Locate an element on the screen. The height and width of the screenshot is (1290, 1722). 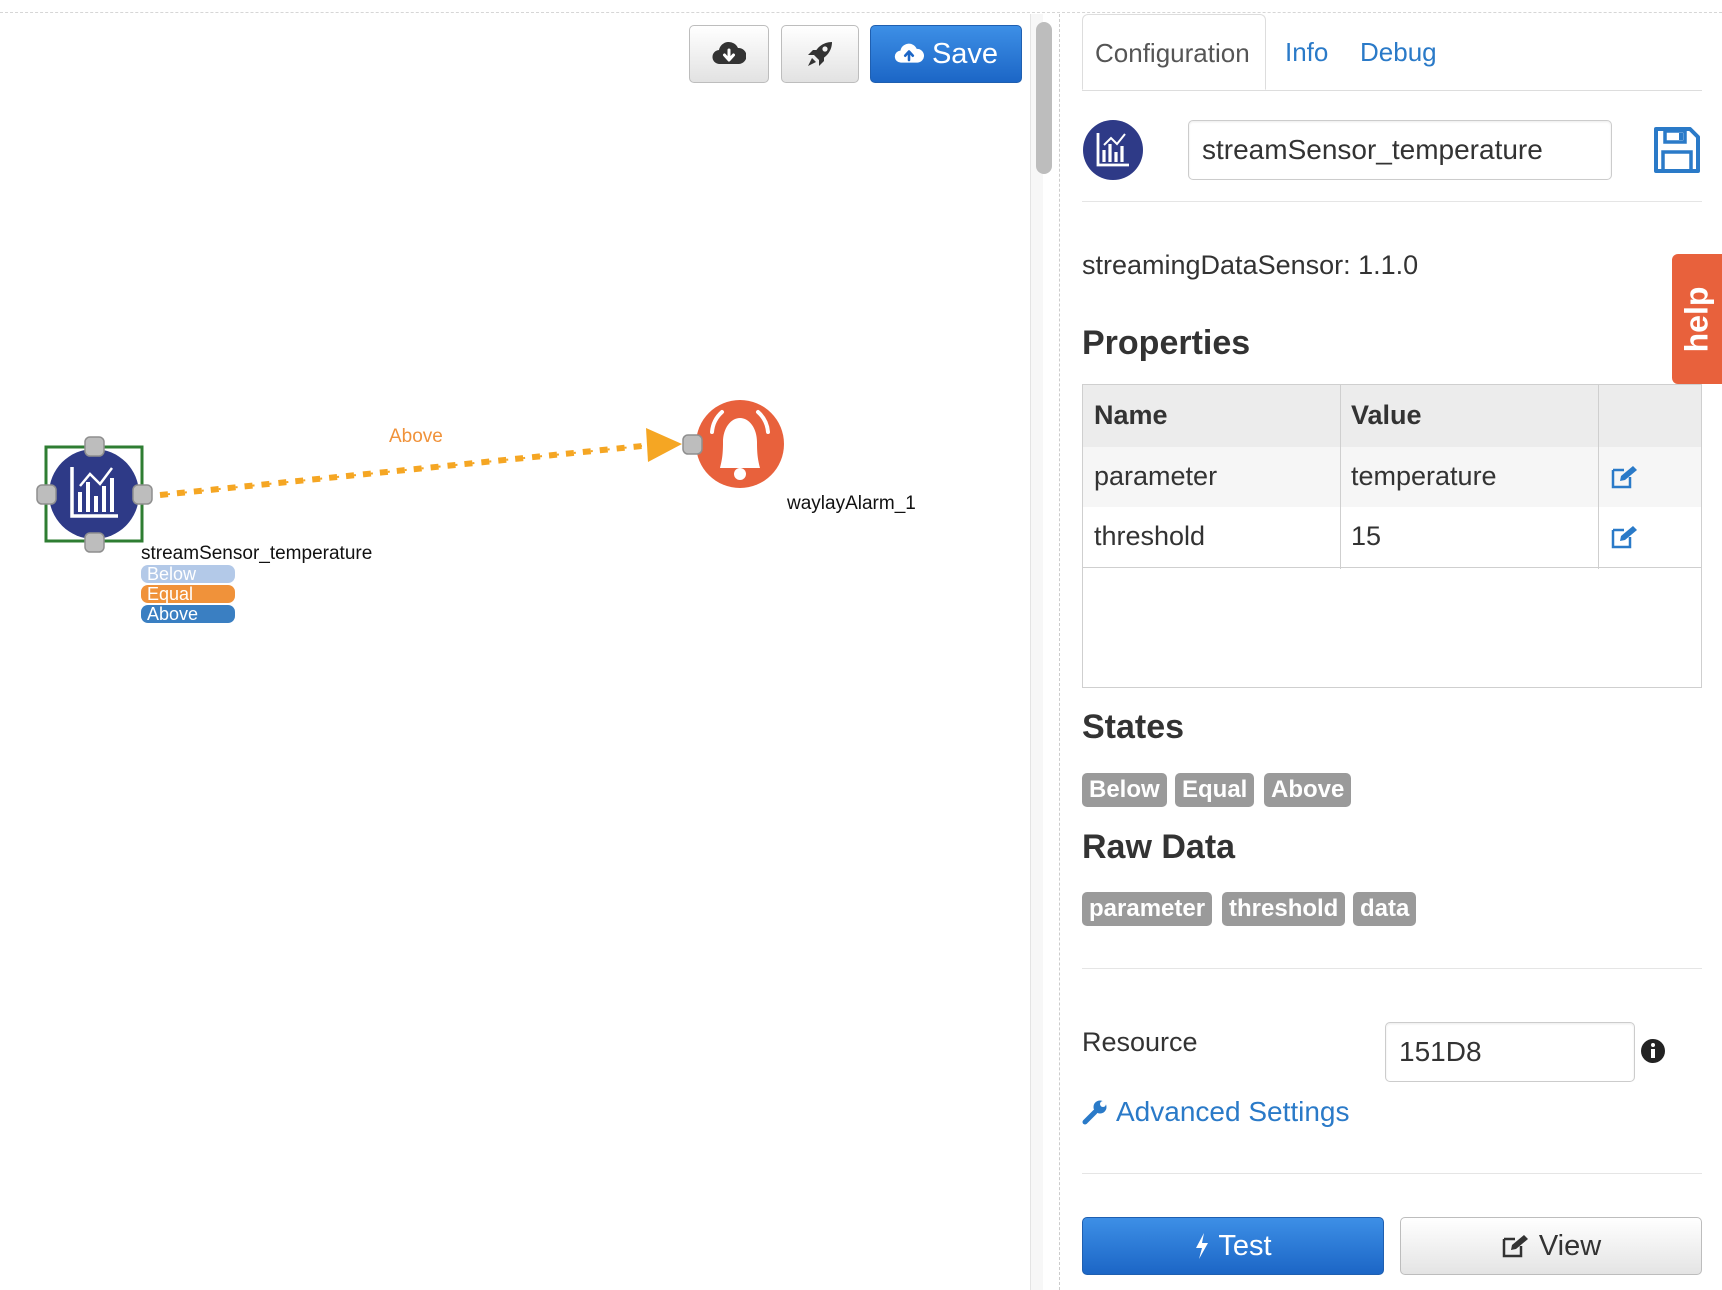
state-badge: Above is located at coordinates (1308, 790).